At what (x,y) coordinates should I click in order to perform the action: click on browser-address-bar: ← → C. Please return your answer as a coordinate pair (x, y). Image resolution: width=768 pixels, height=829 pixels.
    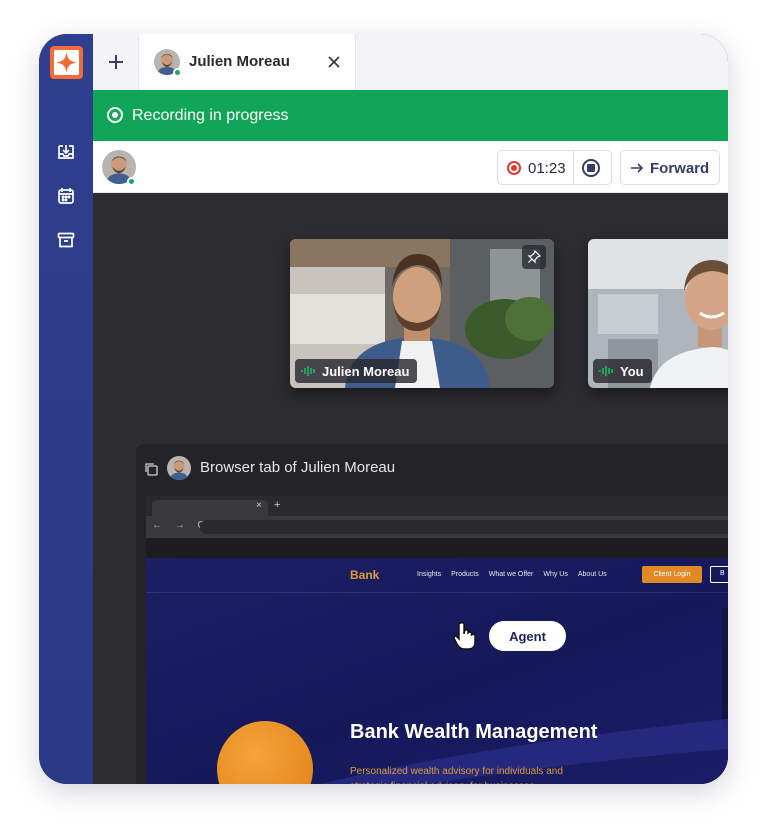
    Looking at the image, I should click on (437, 527).